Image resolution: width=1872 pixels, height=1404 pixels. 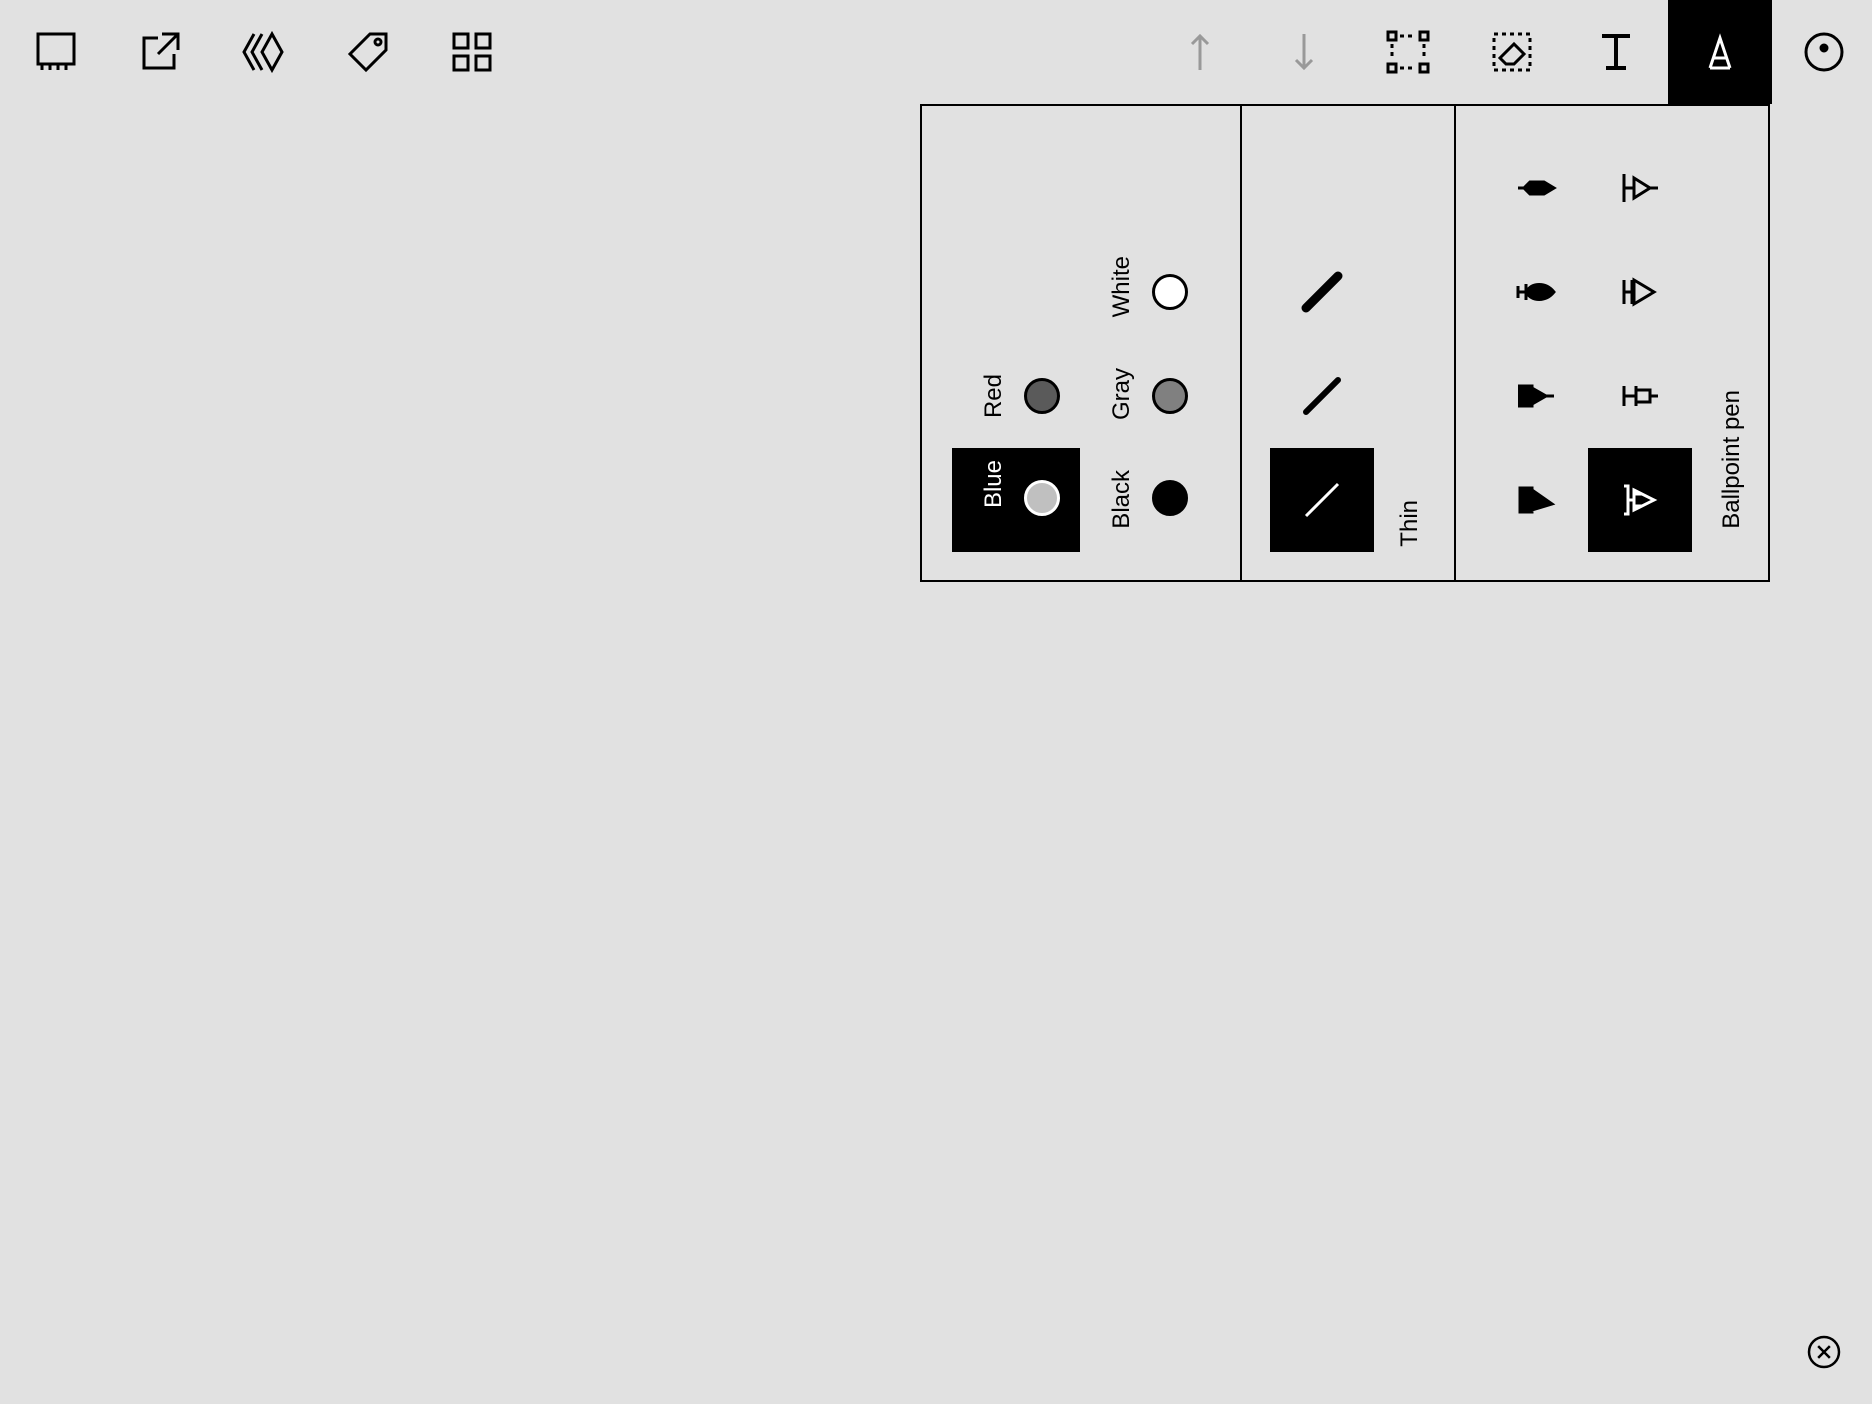 I want to click on calligraphy-pen-button, so click(x=1536, y=500).